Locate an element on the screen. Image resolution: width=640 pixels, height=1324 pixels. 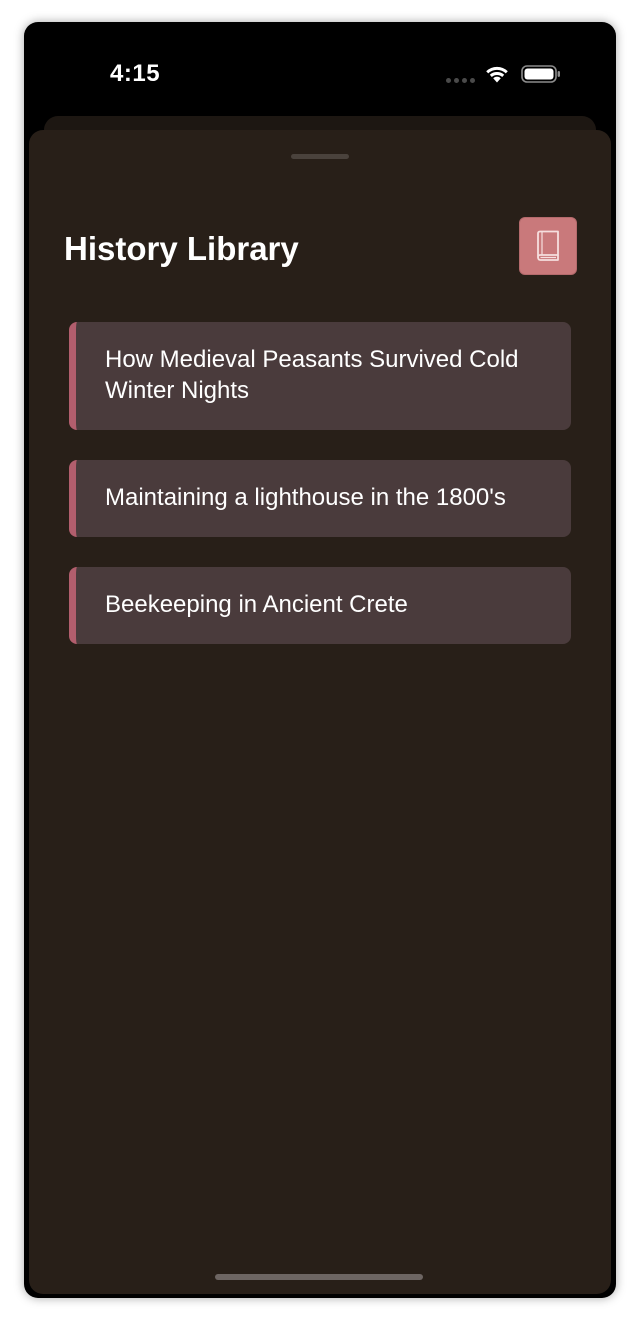
library-book-button is located at coordinates (548, 246).